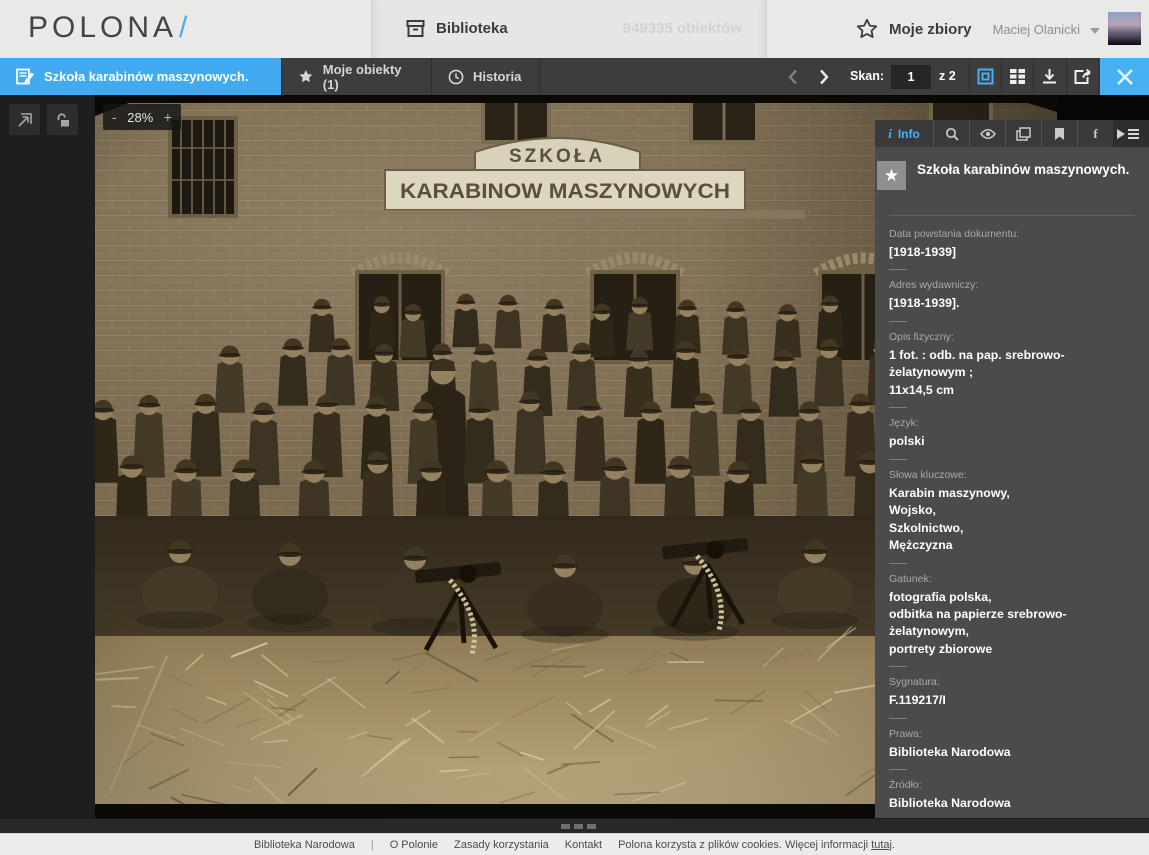 The height and width of the screenshot is (855, 1149). I want to click on field-value-link: fotografia polska,, so click(1013, 597).